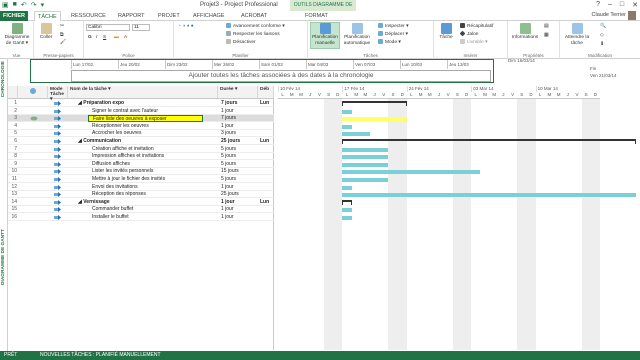 Image resolution: width=640 pixels, height=360 pixels. Describe the element at coordinates (255, 26) in the screenshot. I see `on-track-button: Avancement conforme ▾` at that location.